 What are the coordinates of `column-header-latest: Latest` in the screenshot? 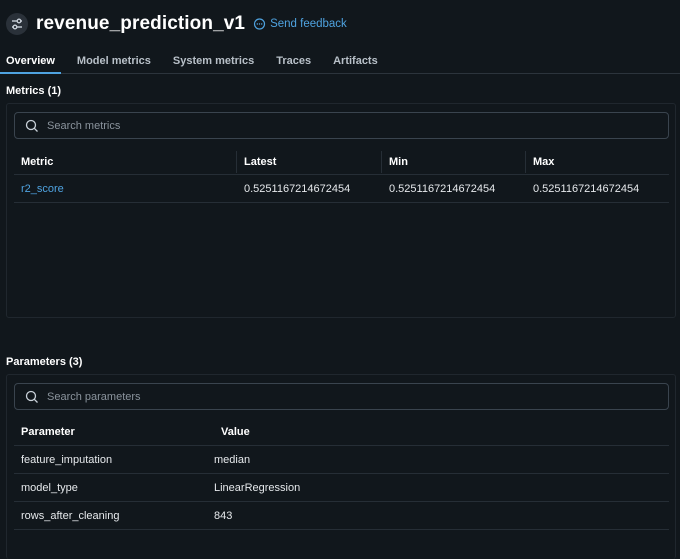 It's located at (309, 162).